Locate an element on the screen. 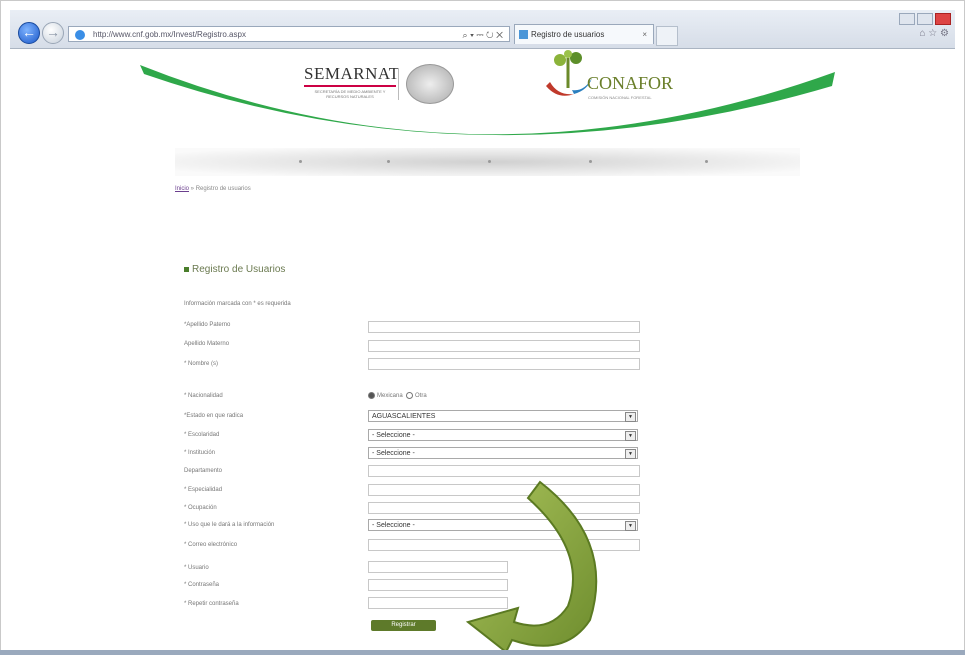 This screenshot has width=965, height=655. estado-select-value: AGUASCALIENTES is located at coordinates (404, 416).